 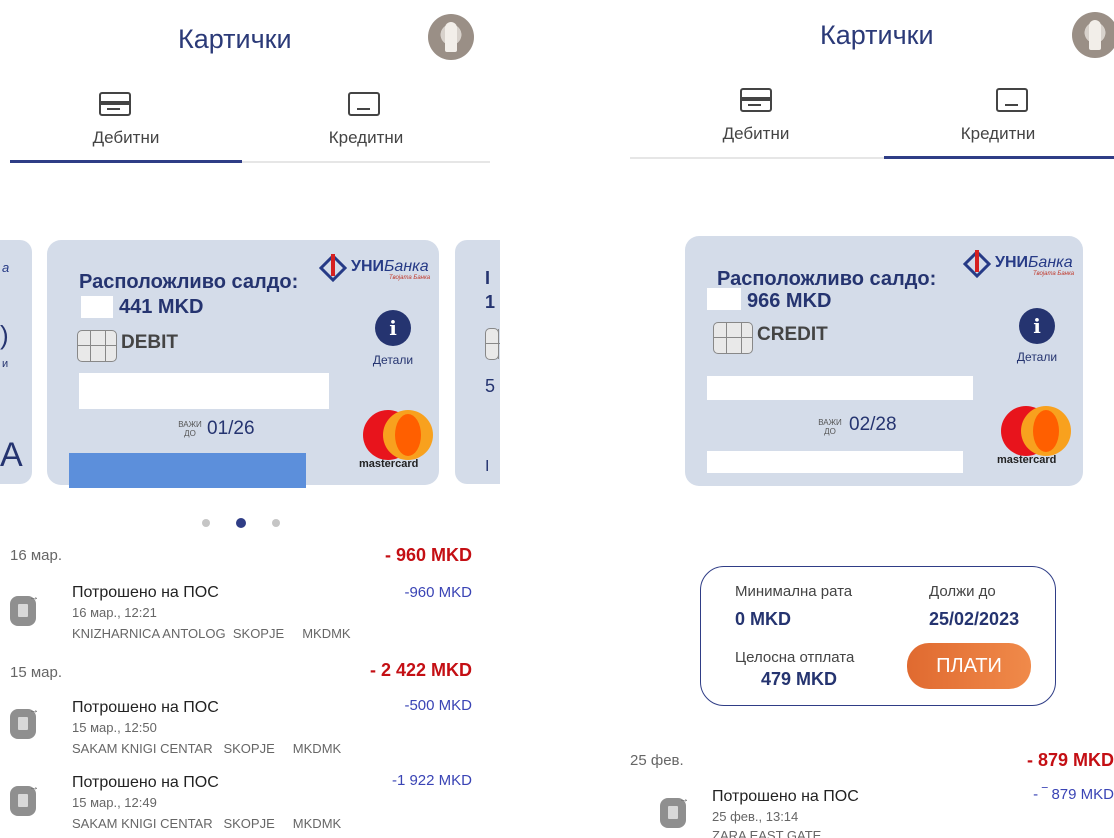 What do you see at coordinates (794, 591) in the screenshot?
I see `min-rate-label: Минимална рата` at bounding box center [794, 591].